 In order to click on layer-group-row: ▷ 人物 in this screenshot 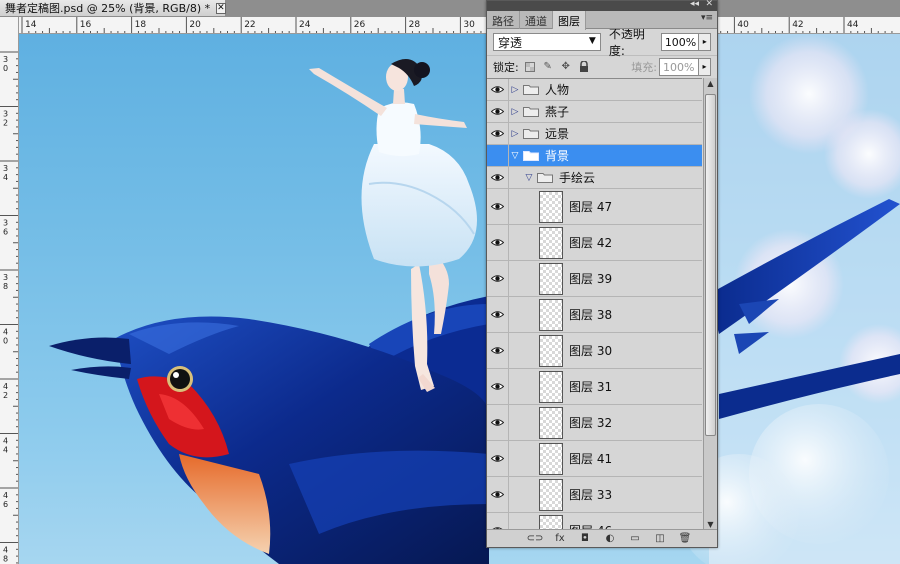, I will do `click(594, 90)`.